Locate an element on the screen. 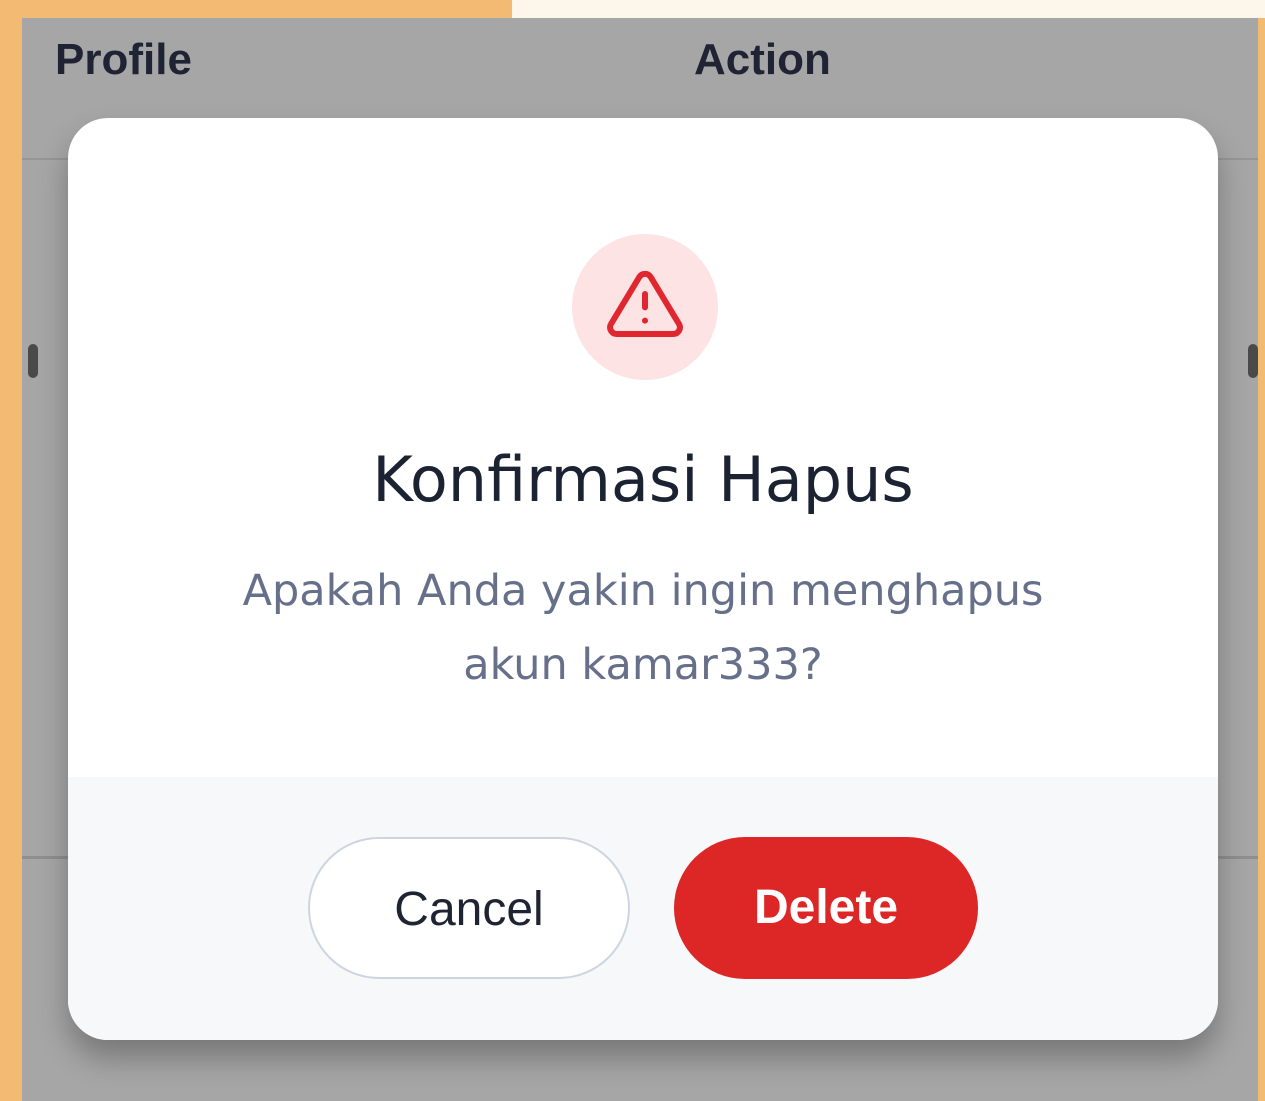 The width and height of the screenshot is (1265, 1101). column-header-action: Action is located at coordinates (762, 59).